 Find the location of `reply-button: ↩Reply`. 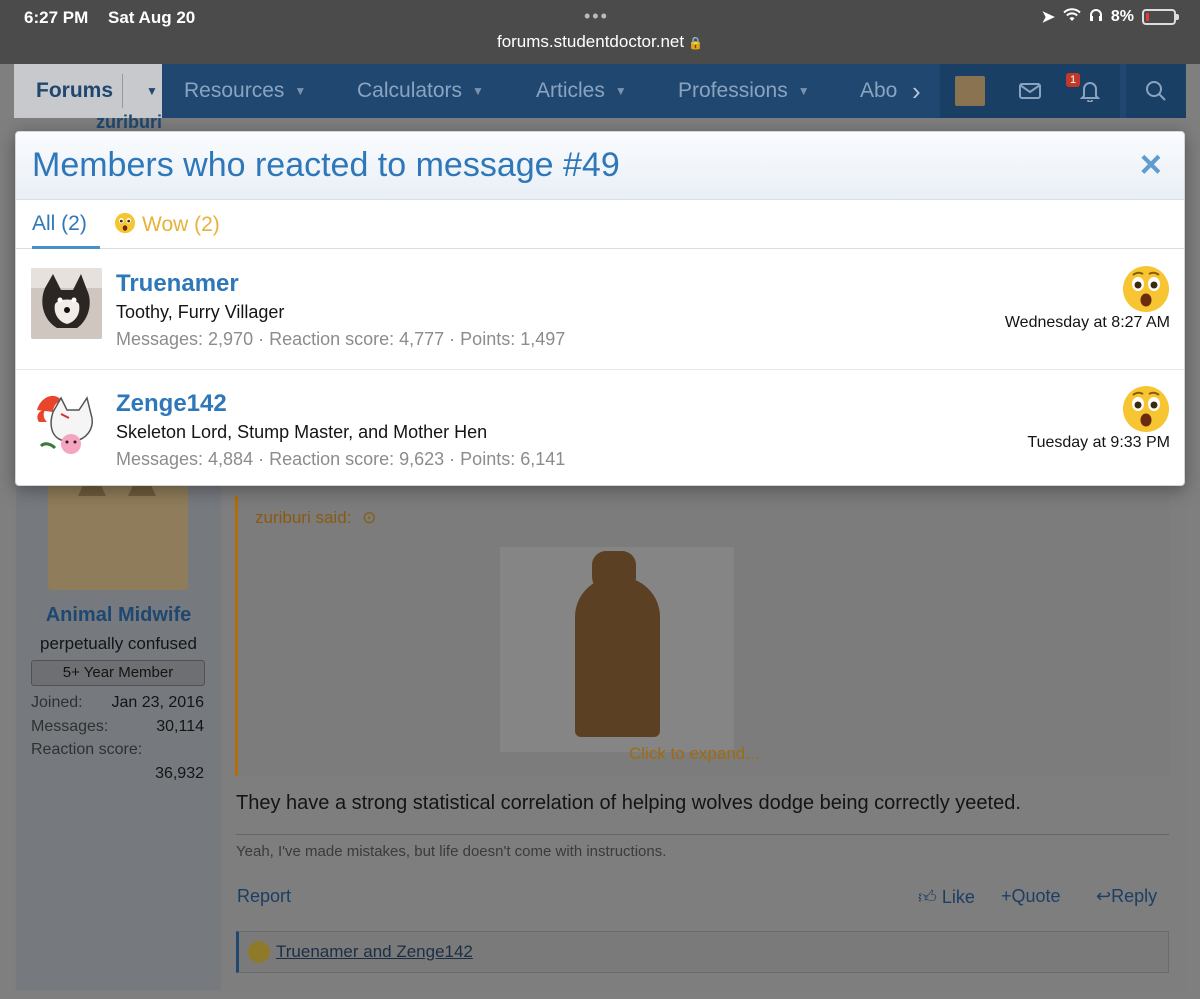

reply-button: ↩Reply is located at coordinates (1126, 896).